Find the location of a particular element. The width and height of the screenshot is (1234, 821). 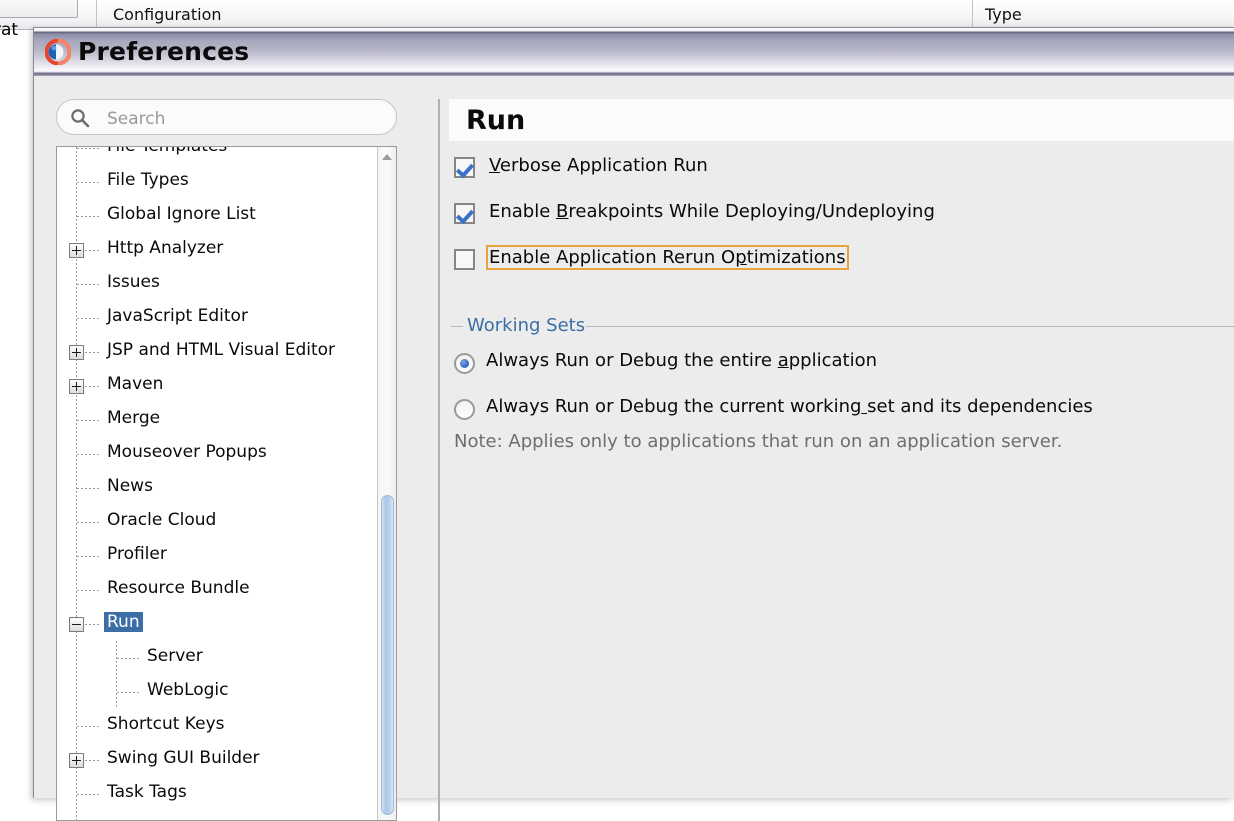

tree-item-weblogic: WebLogic is located at coordinates (217, 692).